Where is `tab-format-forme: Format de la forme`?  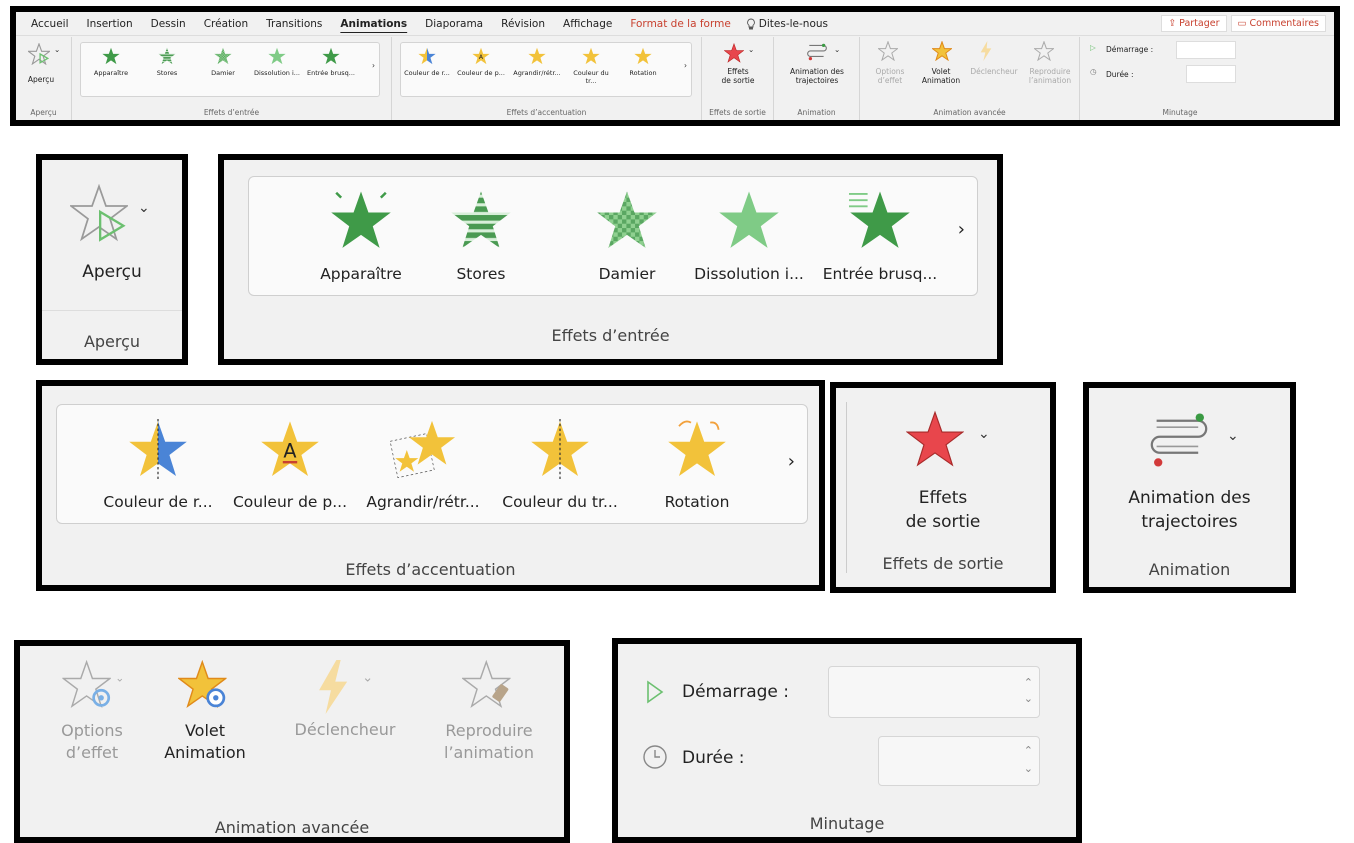
tab-format-forme: Format de la forme is located at coordinates (680, 24).